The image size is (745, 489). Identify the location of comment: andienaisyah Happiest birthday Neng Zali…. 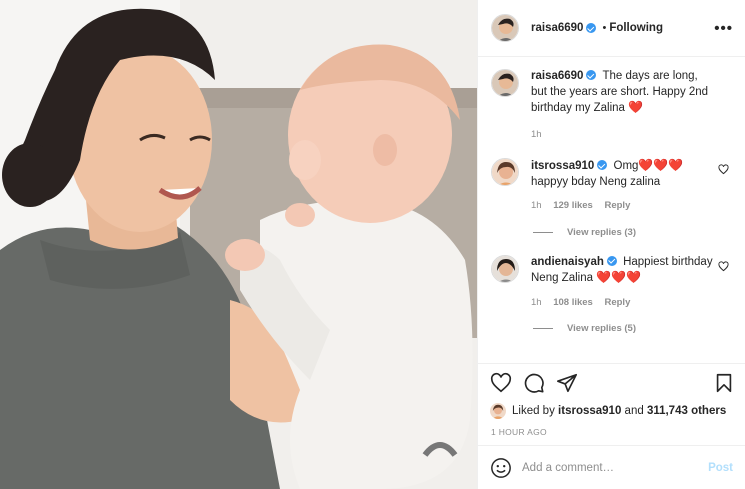
(612, 282).